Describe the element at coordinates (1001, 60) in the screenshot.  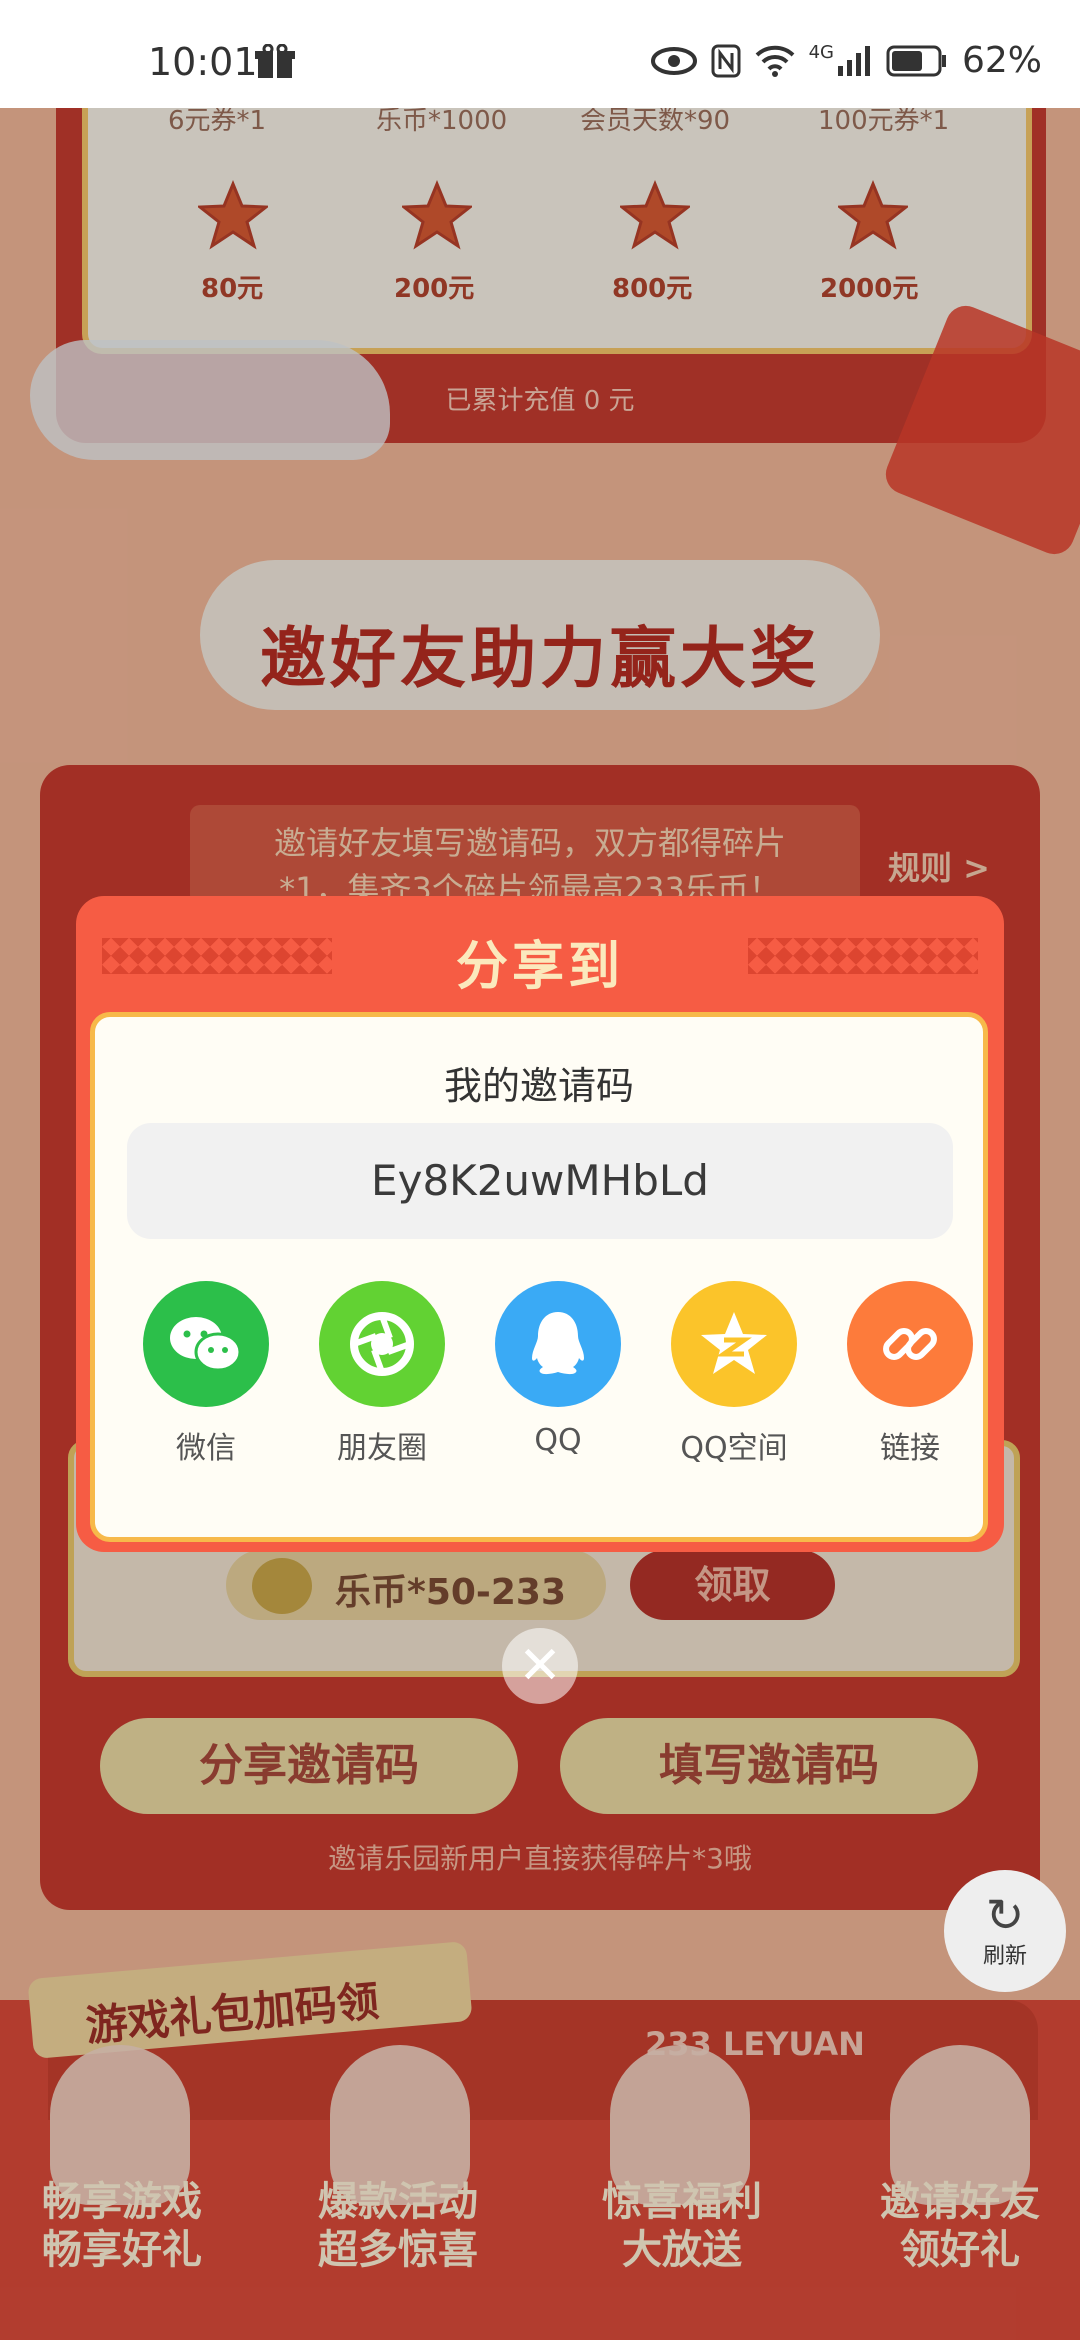
I see `battery-percent: 62%` at that location.